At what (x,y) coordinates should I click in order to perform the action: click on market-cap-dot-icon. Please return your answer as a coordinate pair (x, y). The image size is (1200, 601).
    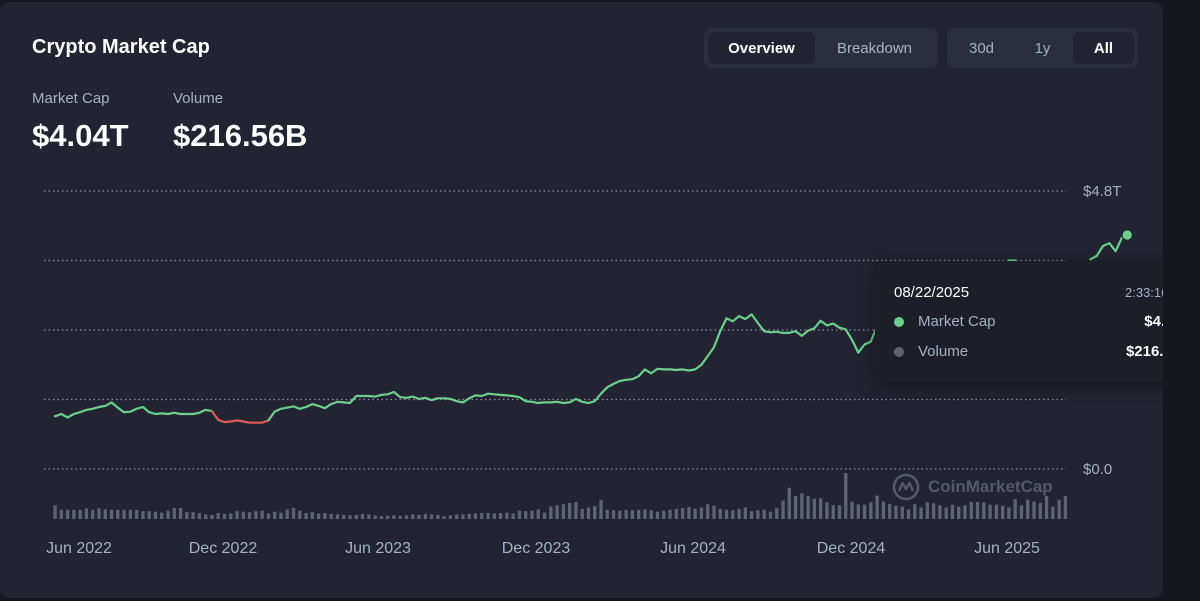
    Looking at the image, I should click on (899, 322).